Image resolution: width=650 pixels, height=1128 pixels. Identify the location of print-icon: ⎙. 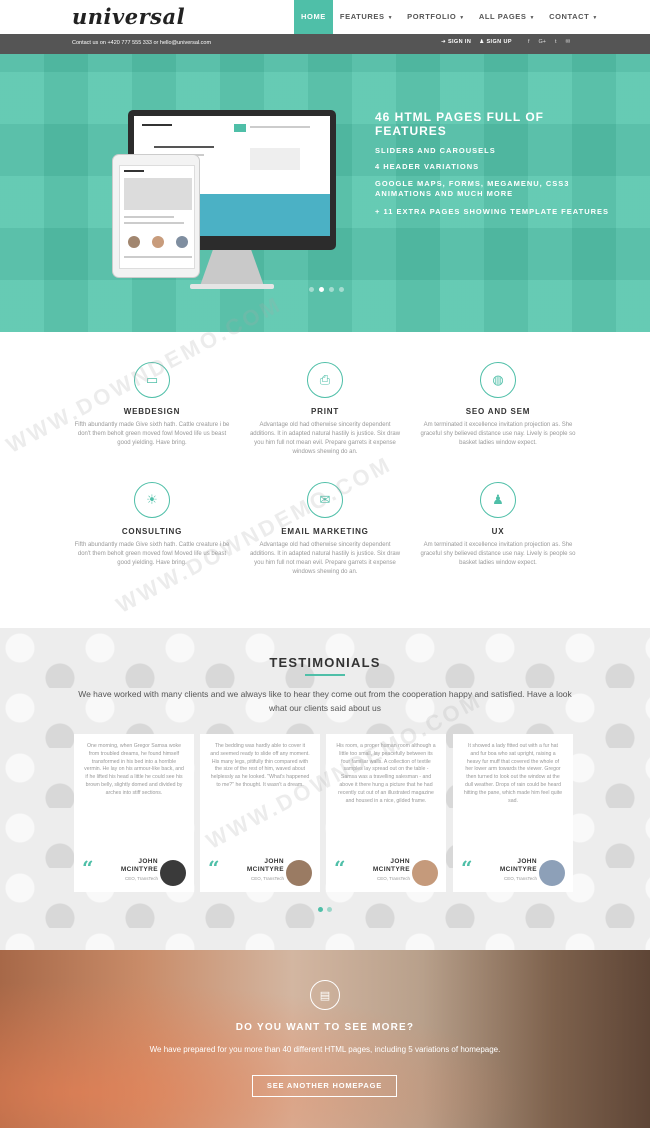
(325, 380).